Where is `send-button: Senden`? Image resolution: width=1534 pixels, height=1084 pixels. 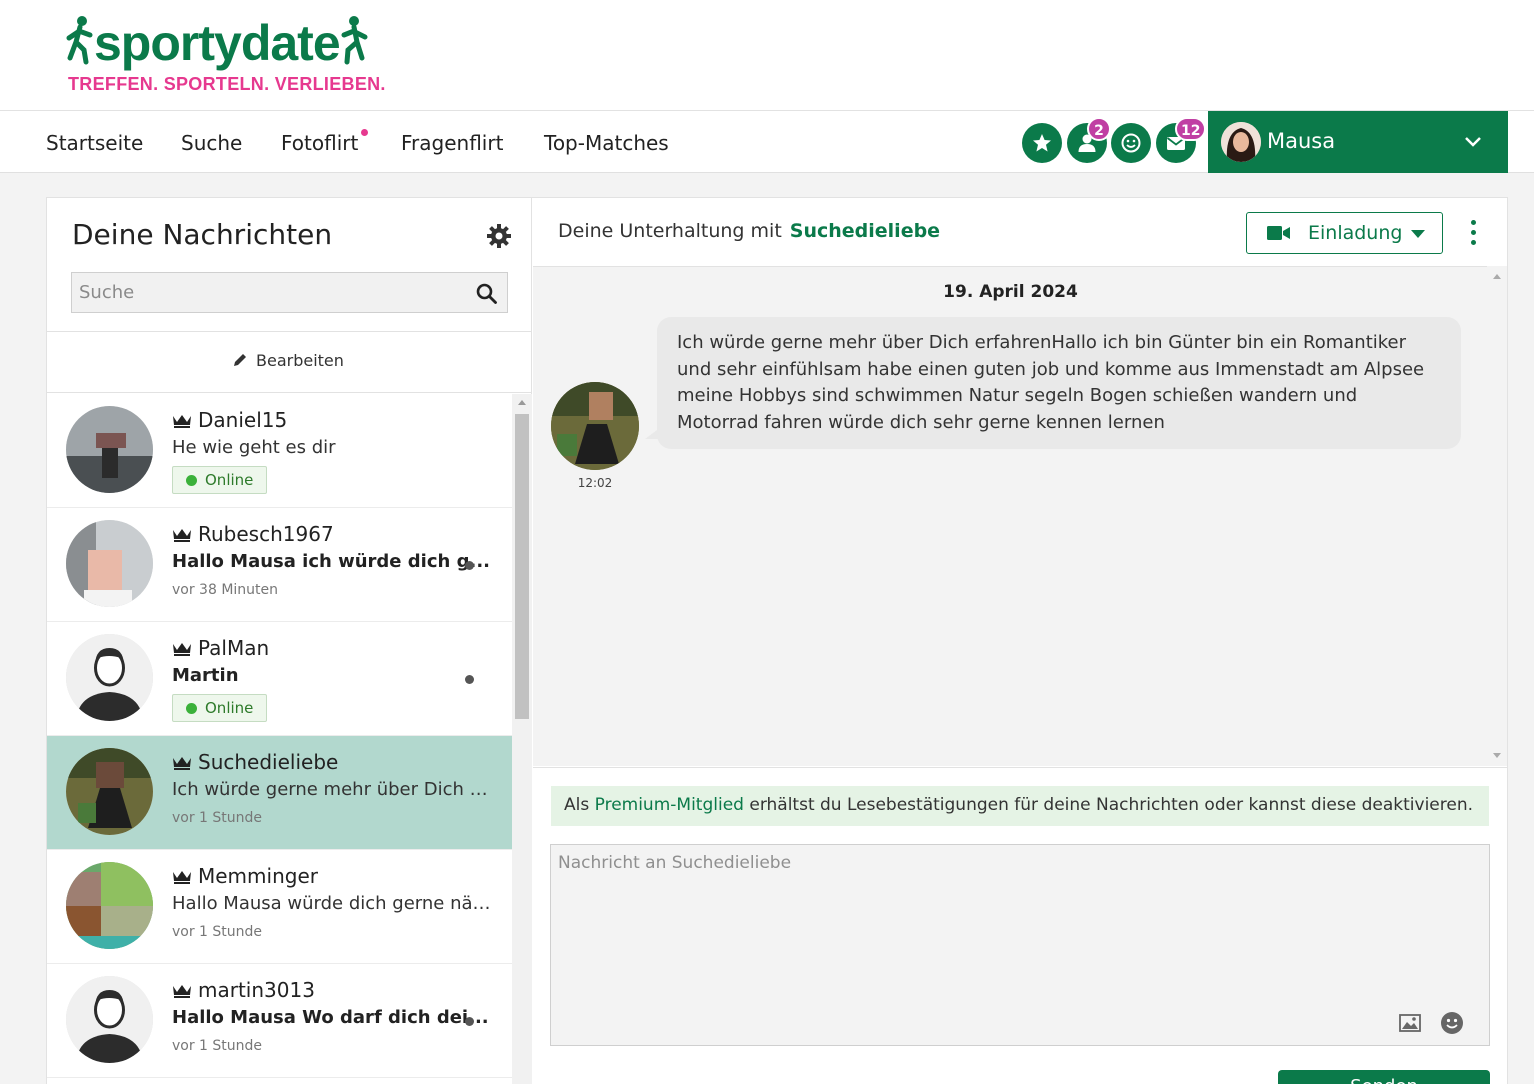
send-button: Senden is located at coordinates (1384, 1077).